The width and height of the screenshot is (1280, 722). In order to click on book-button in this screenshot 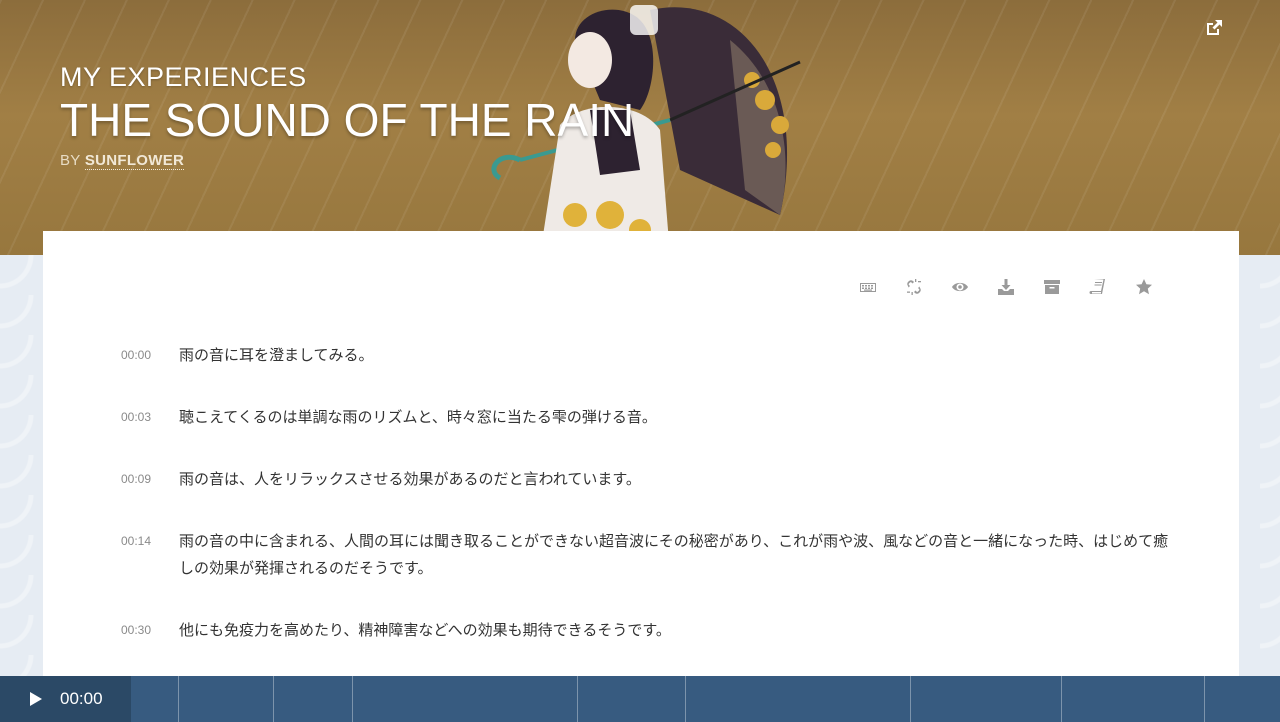, I will do `click(1098, 287)`.